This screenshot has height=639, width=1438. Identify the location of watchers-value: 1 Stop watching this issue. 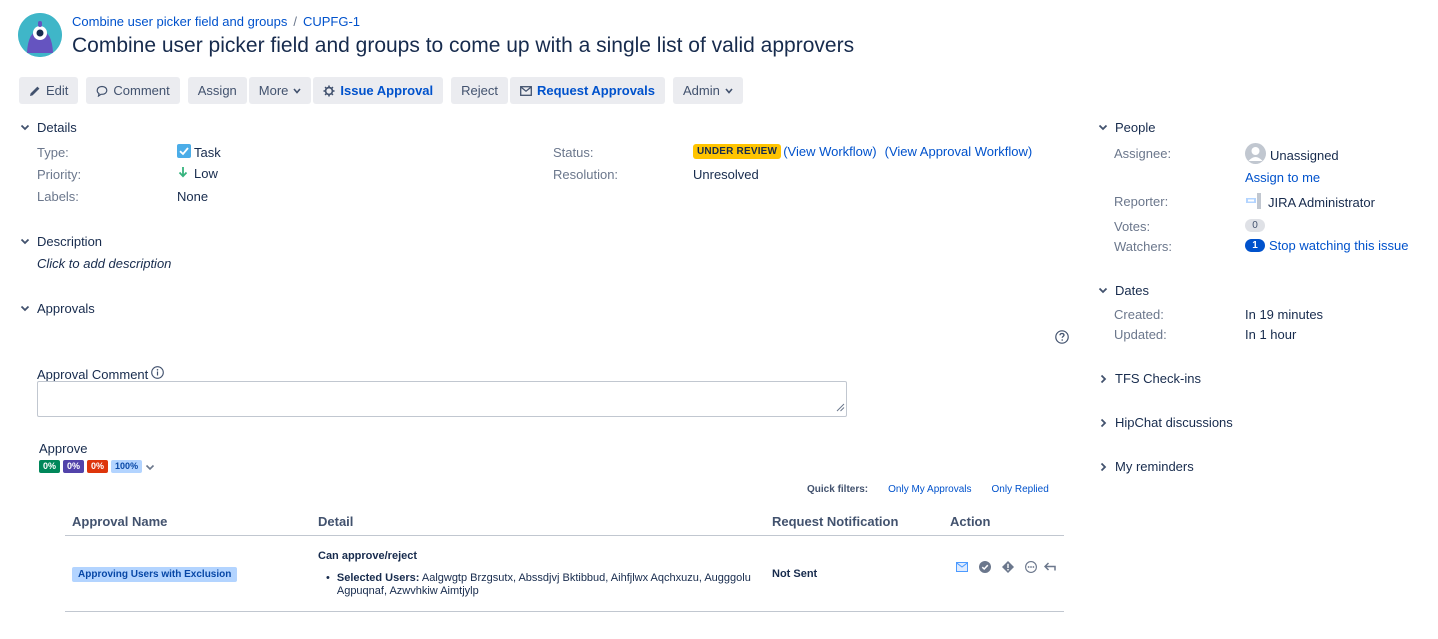
(1326, 245).